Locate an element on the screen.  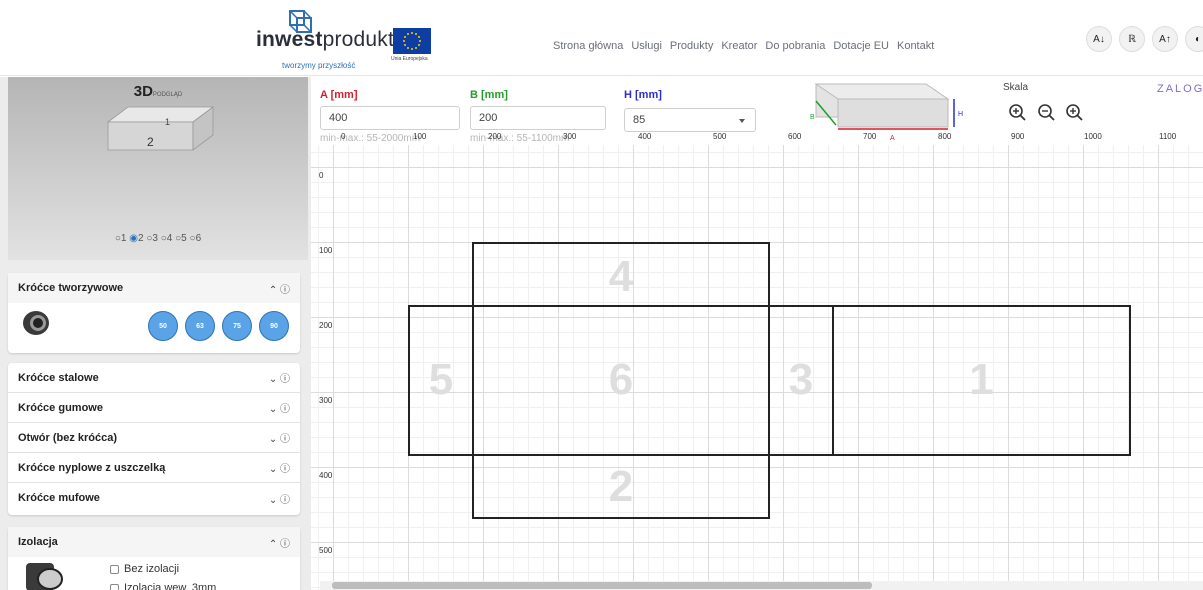
nipple-fittings-row: Króćce nyplowe z uszczelką ⌄ ⓘ is located at coordinates (154, 468).